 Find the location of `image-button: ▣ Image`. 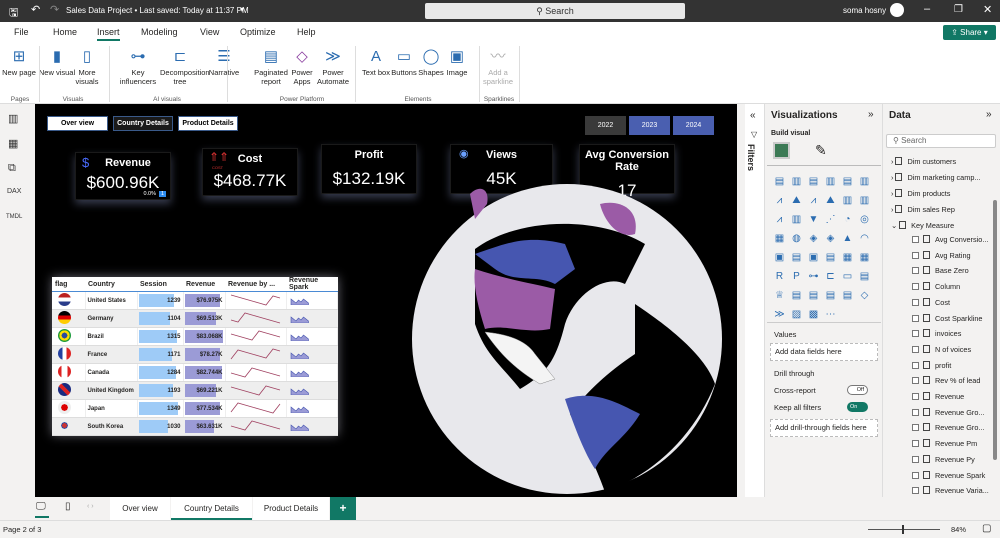

image-button: ▣ Image is located at coordinates (457, 62).